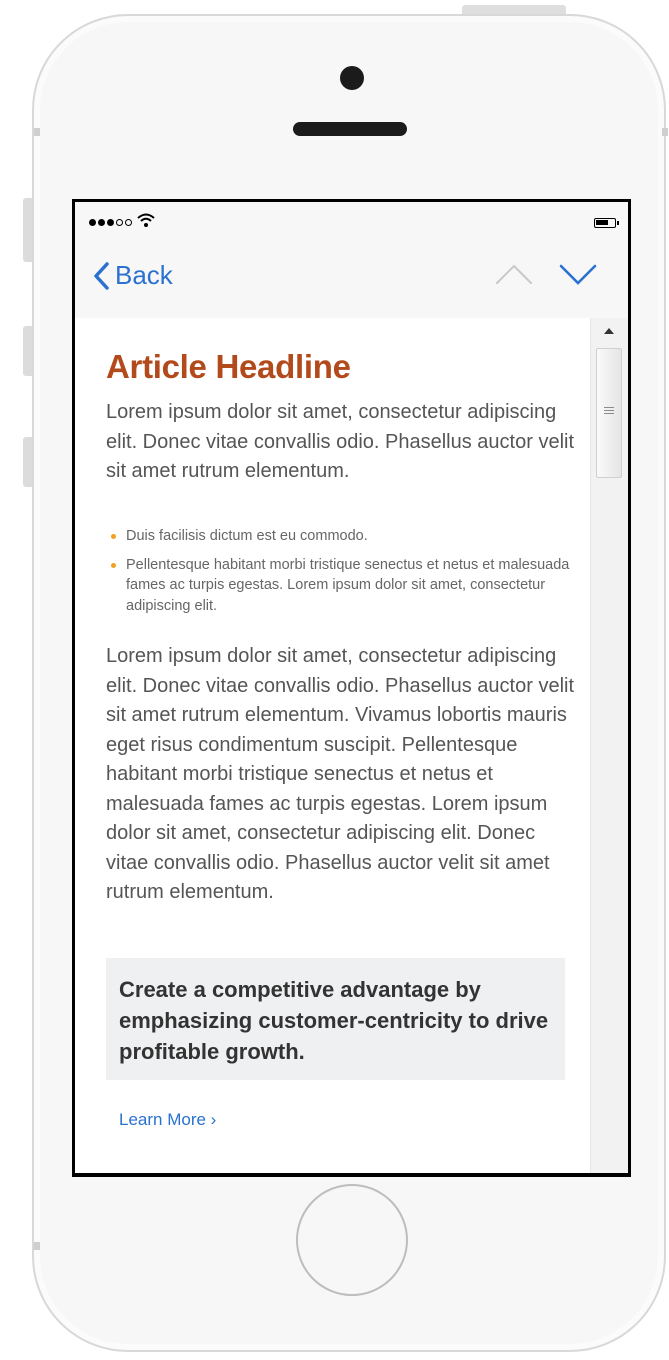 The image size is (669, 1360). I want to click on volume-down-button, so click(27, 462).